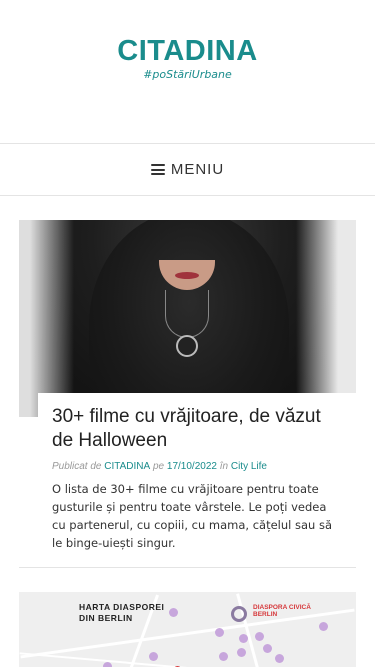 This screenshot has width=375, height=667. What do you see at coordinates (197, 169) in the screenshot?
I see `menu-label: MENIU` at bounding box center [197, 169].